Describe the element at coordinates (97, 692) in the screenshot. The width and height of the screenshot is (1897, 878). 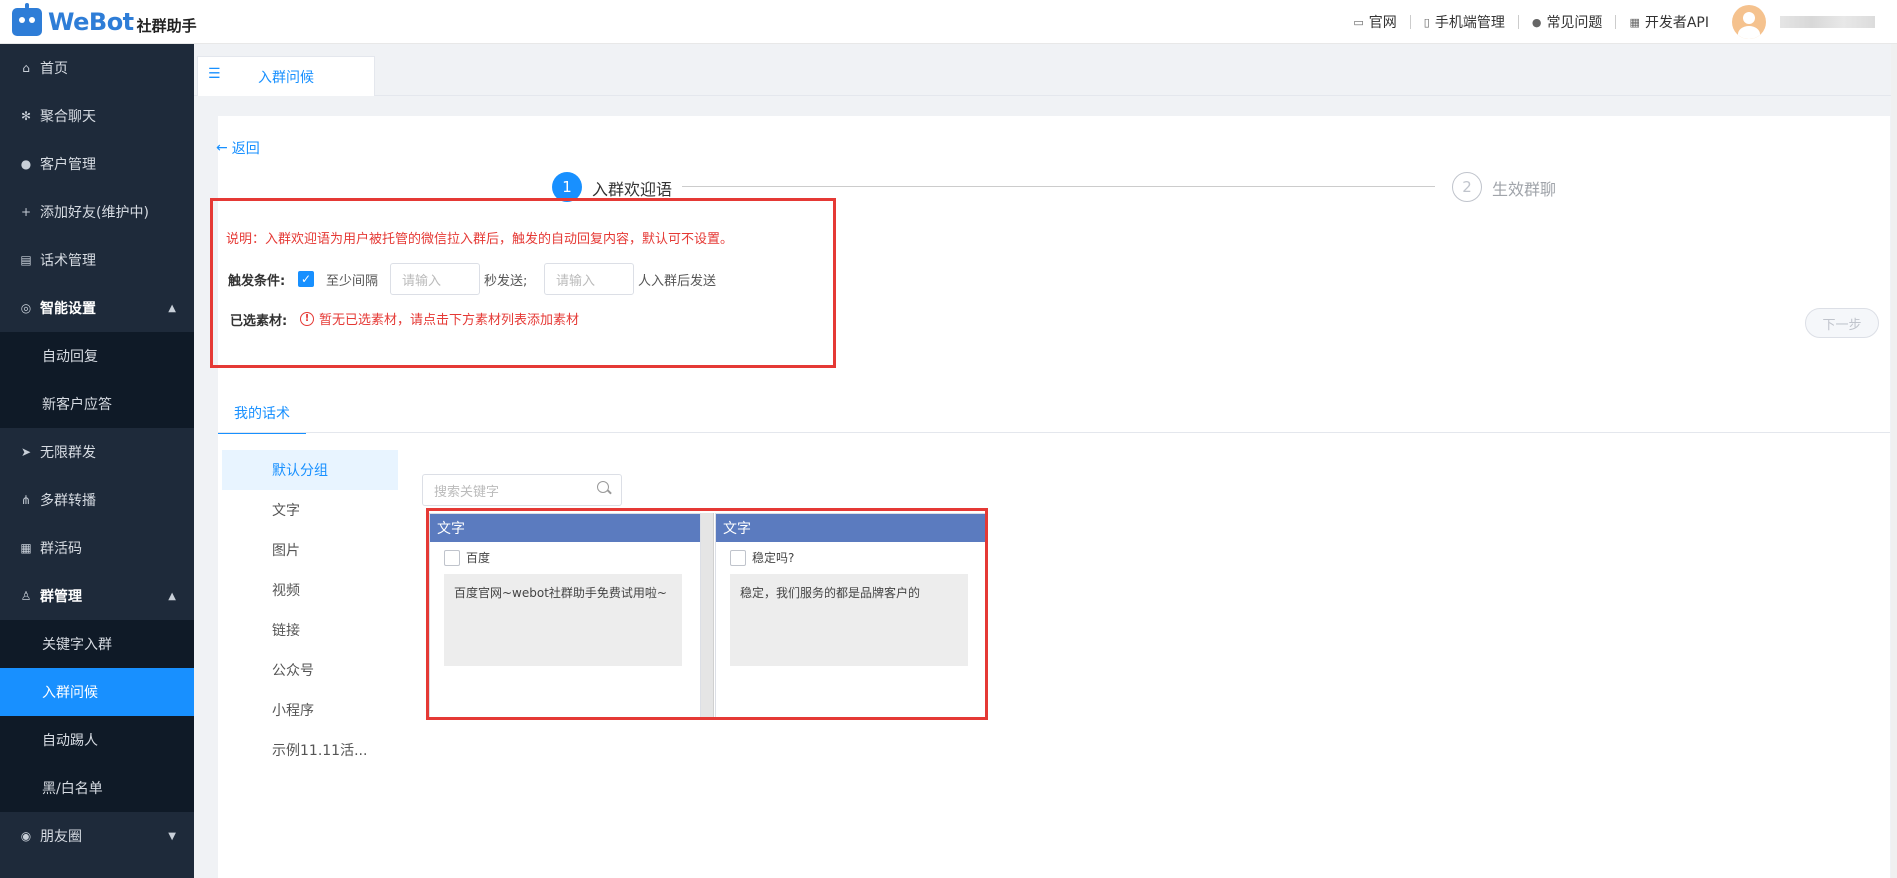
I see `sidebar-item-join-greeting: 入群问候` at that location.